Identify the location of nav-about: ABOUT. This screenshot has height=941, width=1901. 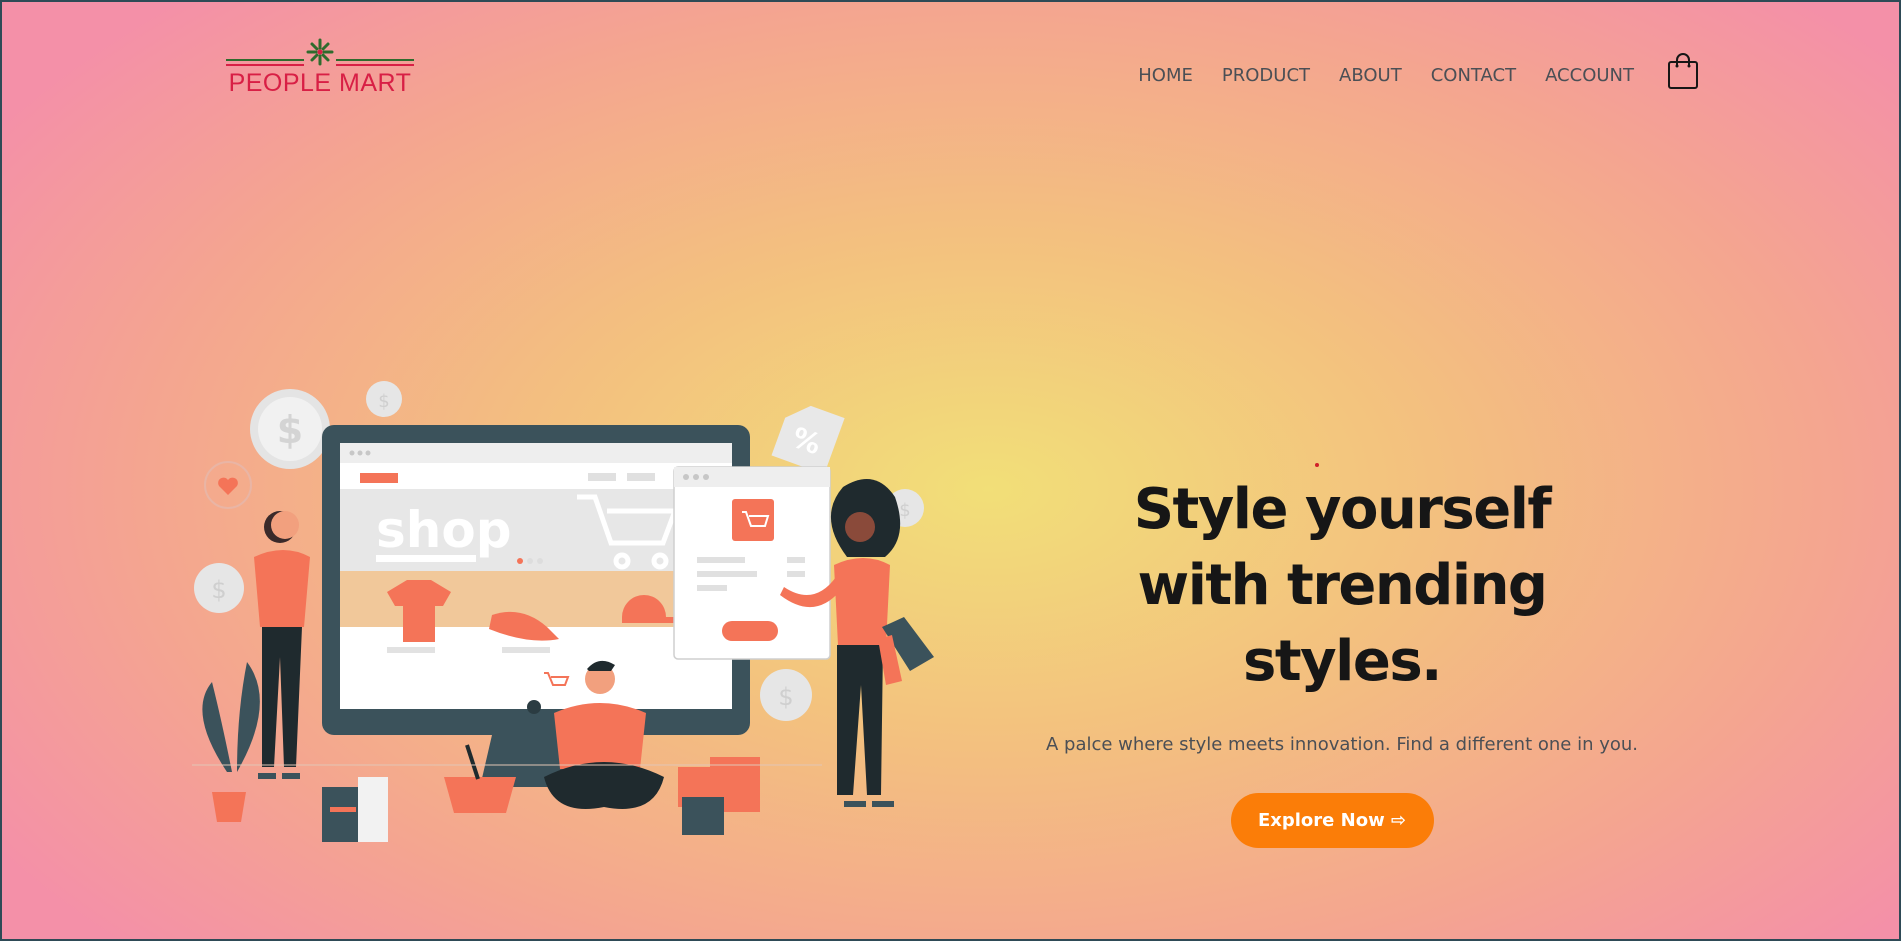
(1370, 75).